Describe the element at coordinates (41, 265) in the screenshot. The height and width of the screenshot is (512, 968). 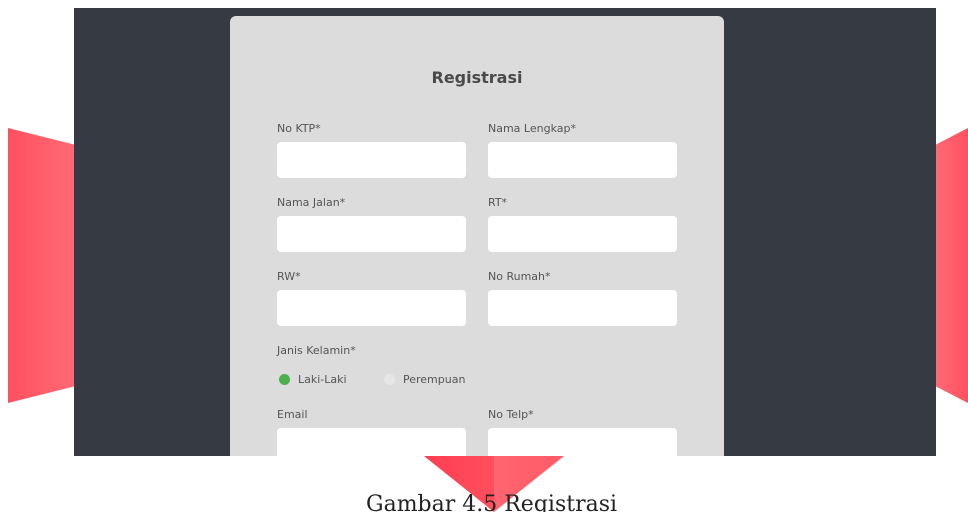
I see `decorative-ribbon-left` at that location.